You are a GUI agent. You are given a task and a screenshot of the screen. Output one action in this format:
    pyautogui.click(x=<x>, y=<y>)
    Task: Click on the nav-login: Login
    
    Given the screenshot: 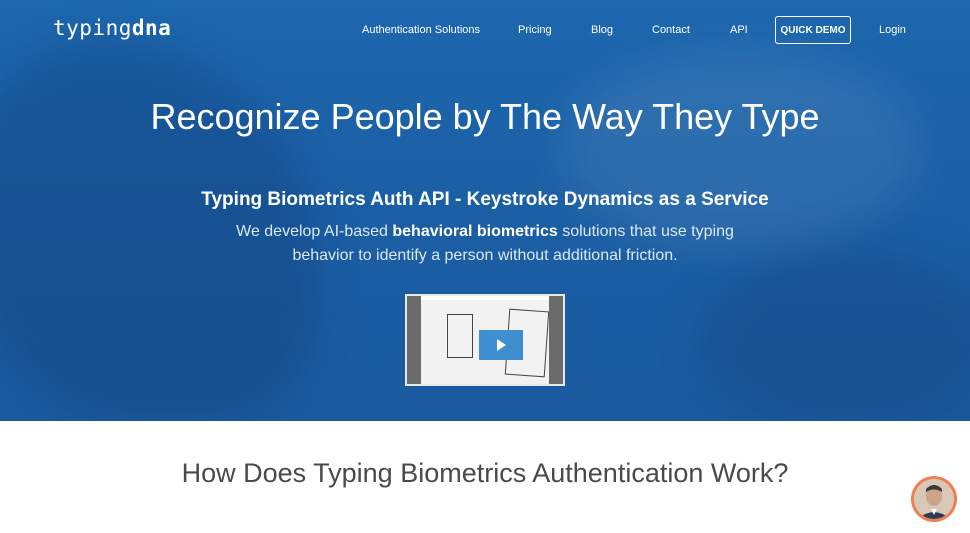 What is the action you would take?
    pyautogui.click(x=892, y=30)
    